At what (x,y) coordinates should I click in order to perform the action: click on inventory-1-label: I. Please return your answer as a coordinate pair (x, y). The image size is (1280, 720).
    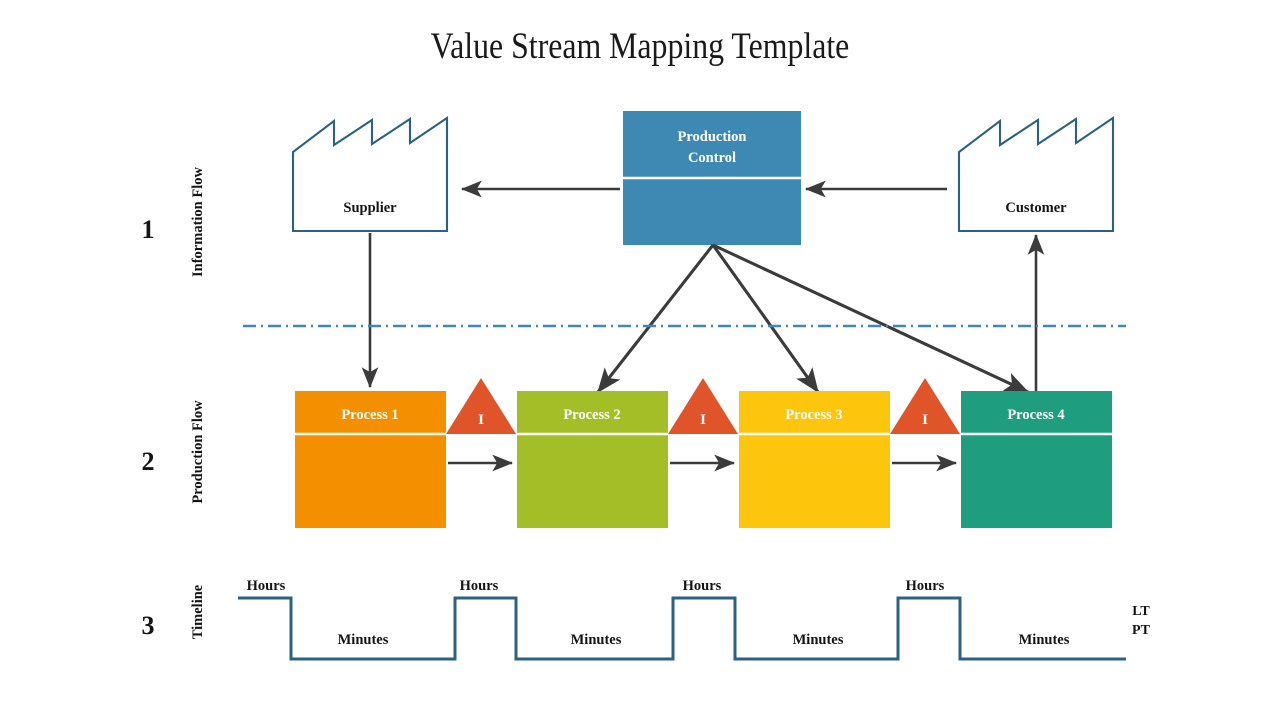
    Looking at the image, I should click on (481, 420).